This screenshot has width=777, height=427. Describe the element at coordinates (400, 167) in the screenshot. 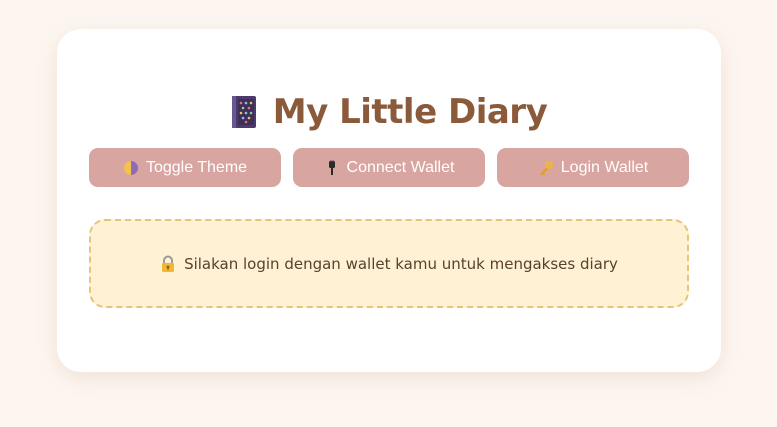

I see `connect-wallet-label: Connect Wallet` at that location.